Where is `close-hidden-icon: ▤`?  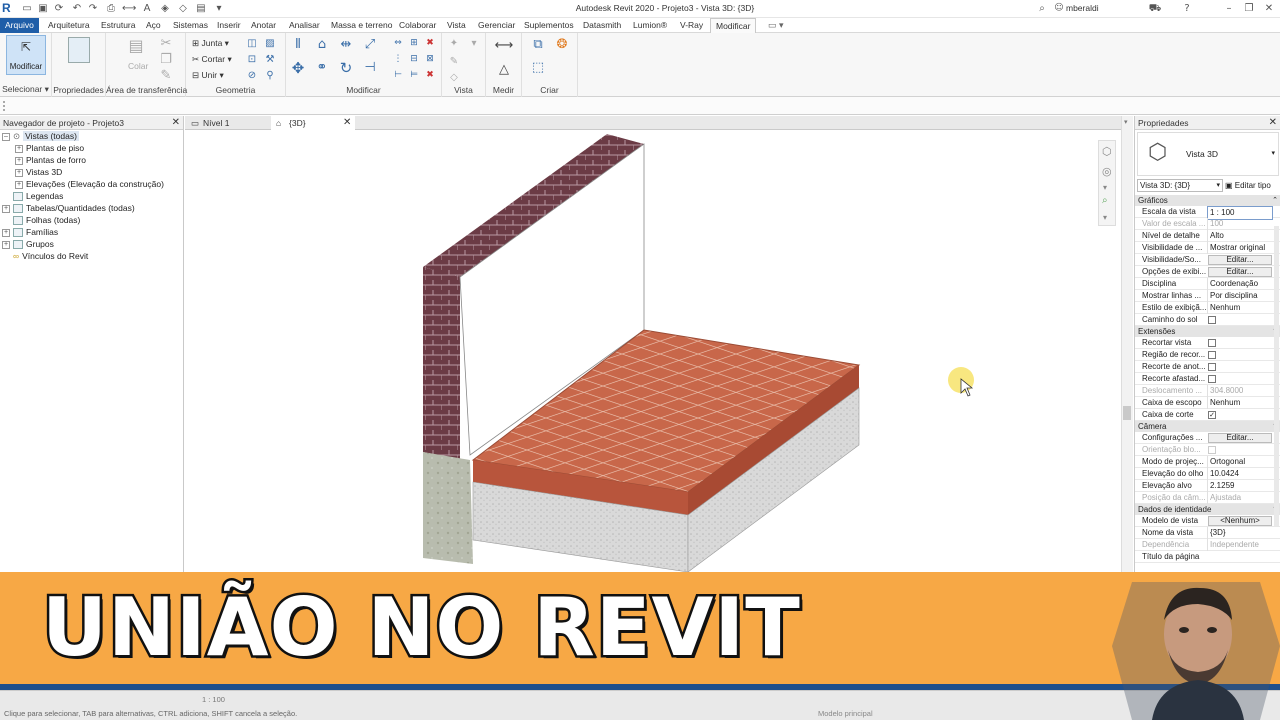 close-hidden-icon: ▤ is located at coordinates (201, 8).